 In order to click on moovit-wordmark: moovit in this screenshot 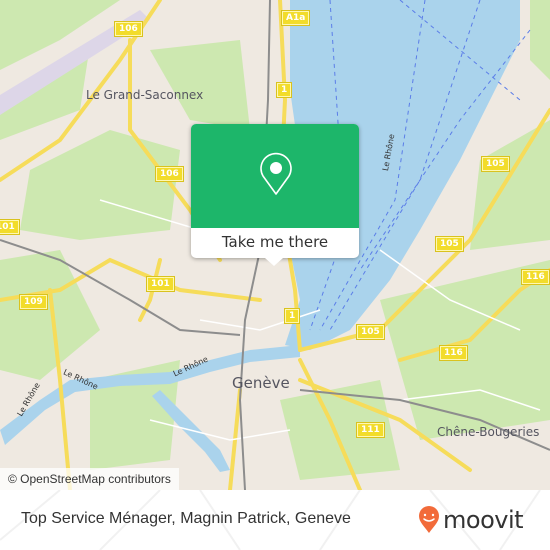, I will do `click(483, 520)`.